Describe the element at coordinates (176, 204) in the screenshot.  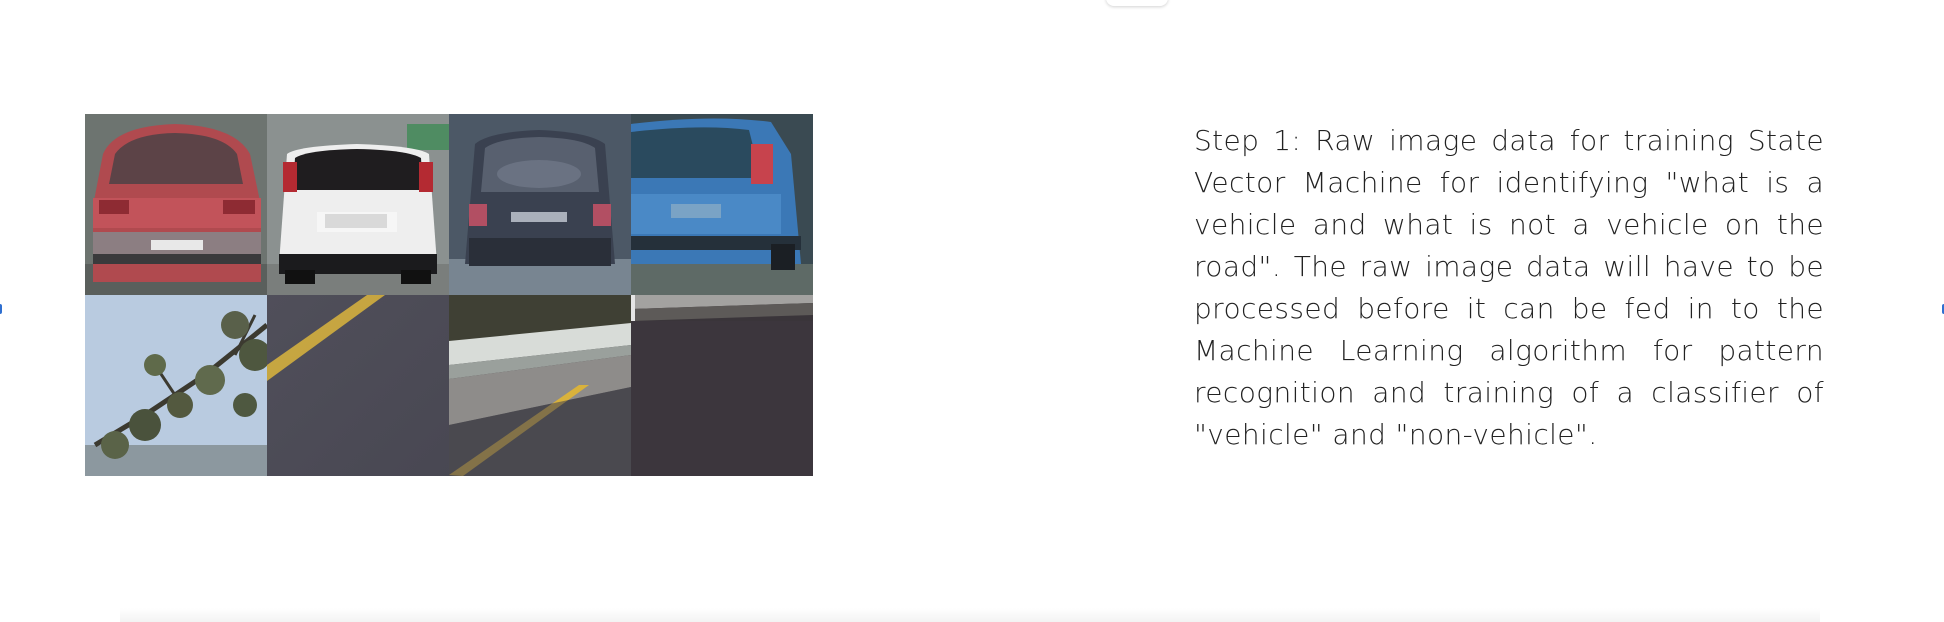
I see `vehicle-image-red-car` at that location.